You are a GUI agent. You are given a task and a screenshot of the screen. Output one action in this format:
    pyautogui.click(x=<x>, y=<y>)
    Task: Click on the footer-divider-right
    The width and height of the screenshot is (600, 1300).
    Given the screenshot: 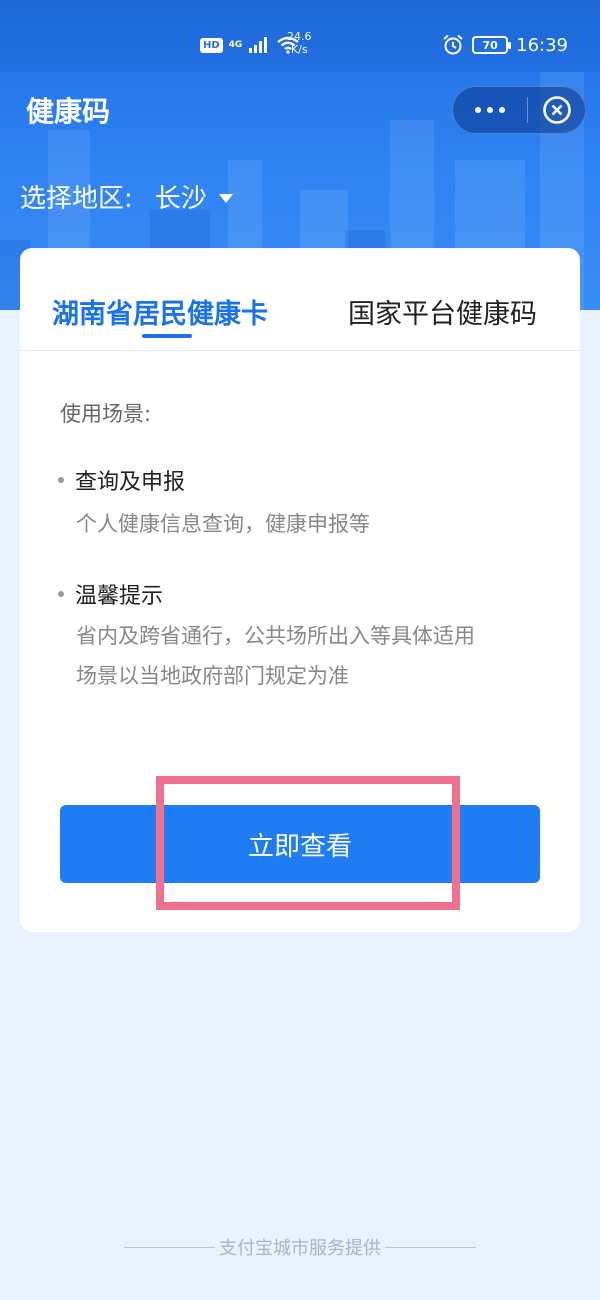 What is the action you would take?
    pyautogui.click(x=430, y=1247)
    